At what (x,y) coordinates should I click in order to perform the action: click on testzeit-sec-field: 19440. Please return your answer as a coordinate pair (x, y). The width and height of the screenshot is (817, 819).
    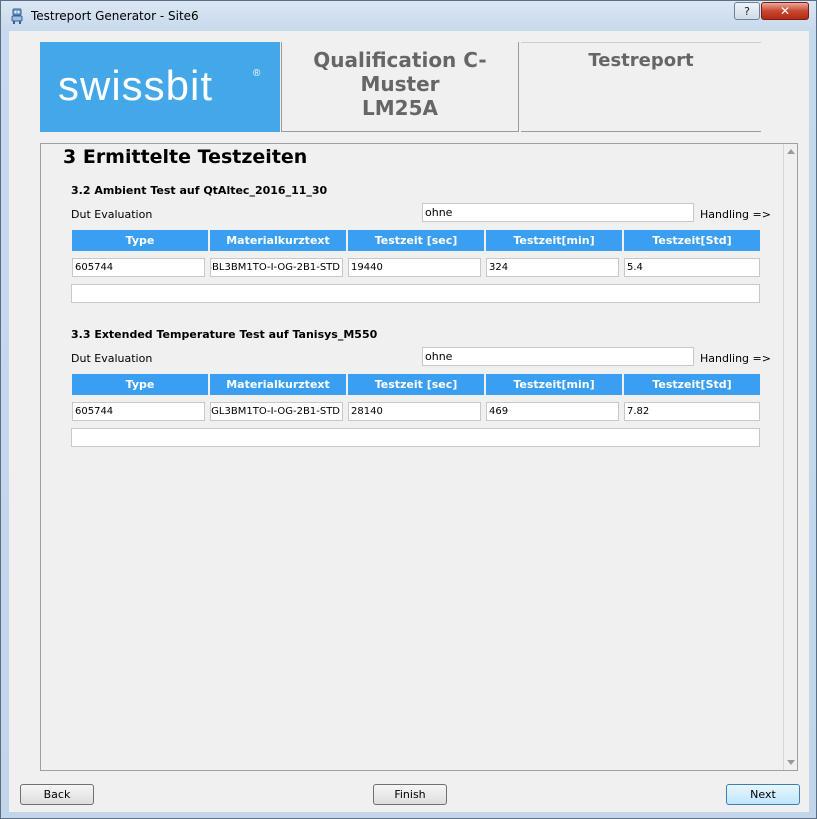
    Looking at the image, I should click on (414, 267).